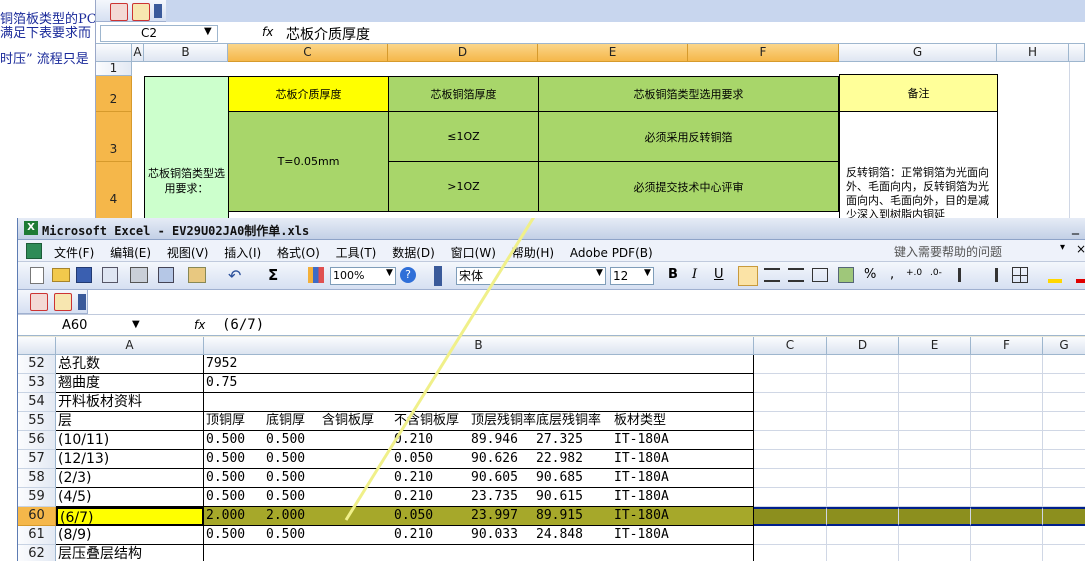 This screenshot has height=561, width=1085. Describe the element at coordinates (114, 191) in the screenshot. I see `row-header-4: 4` at that location.